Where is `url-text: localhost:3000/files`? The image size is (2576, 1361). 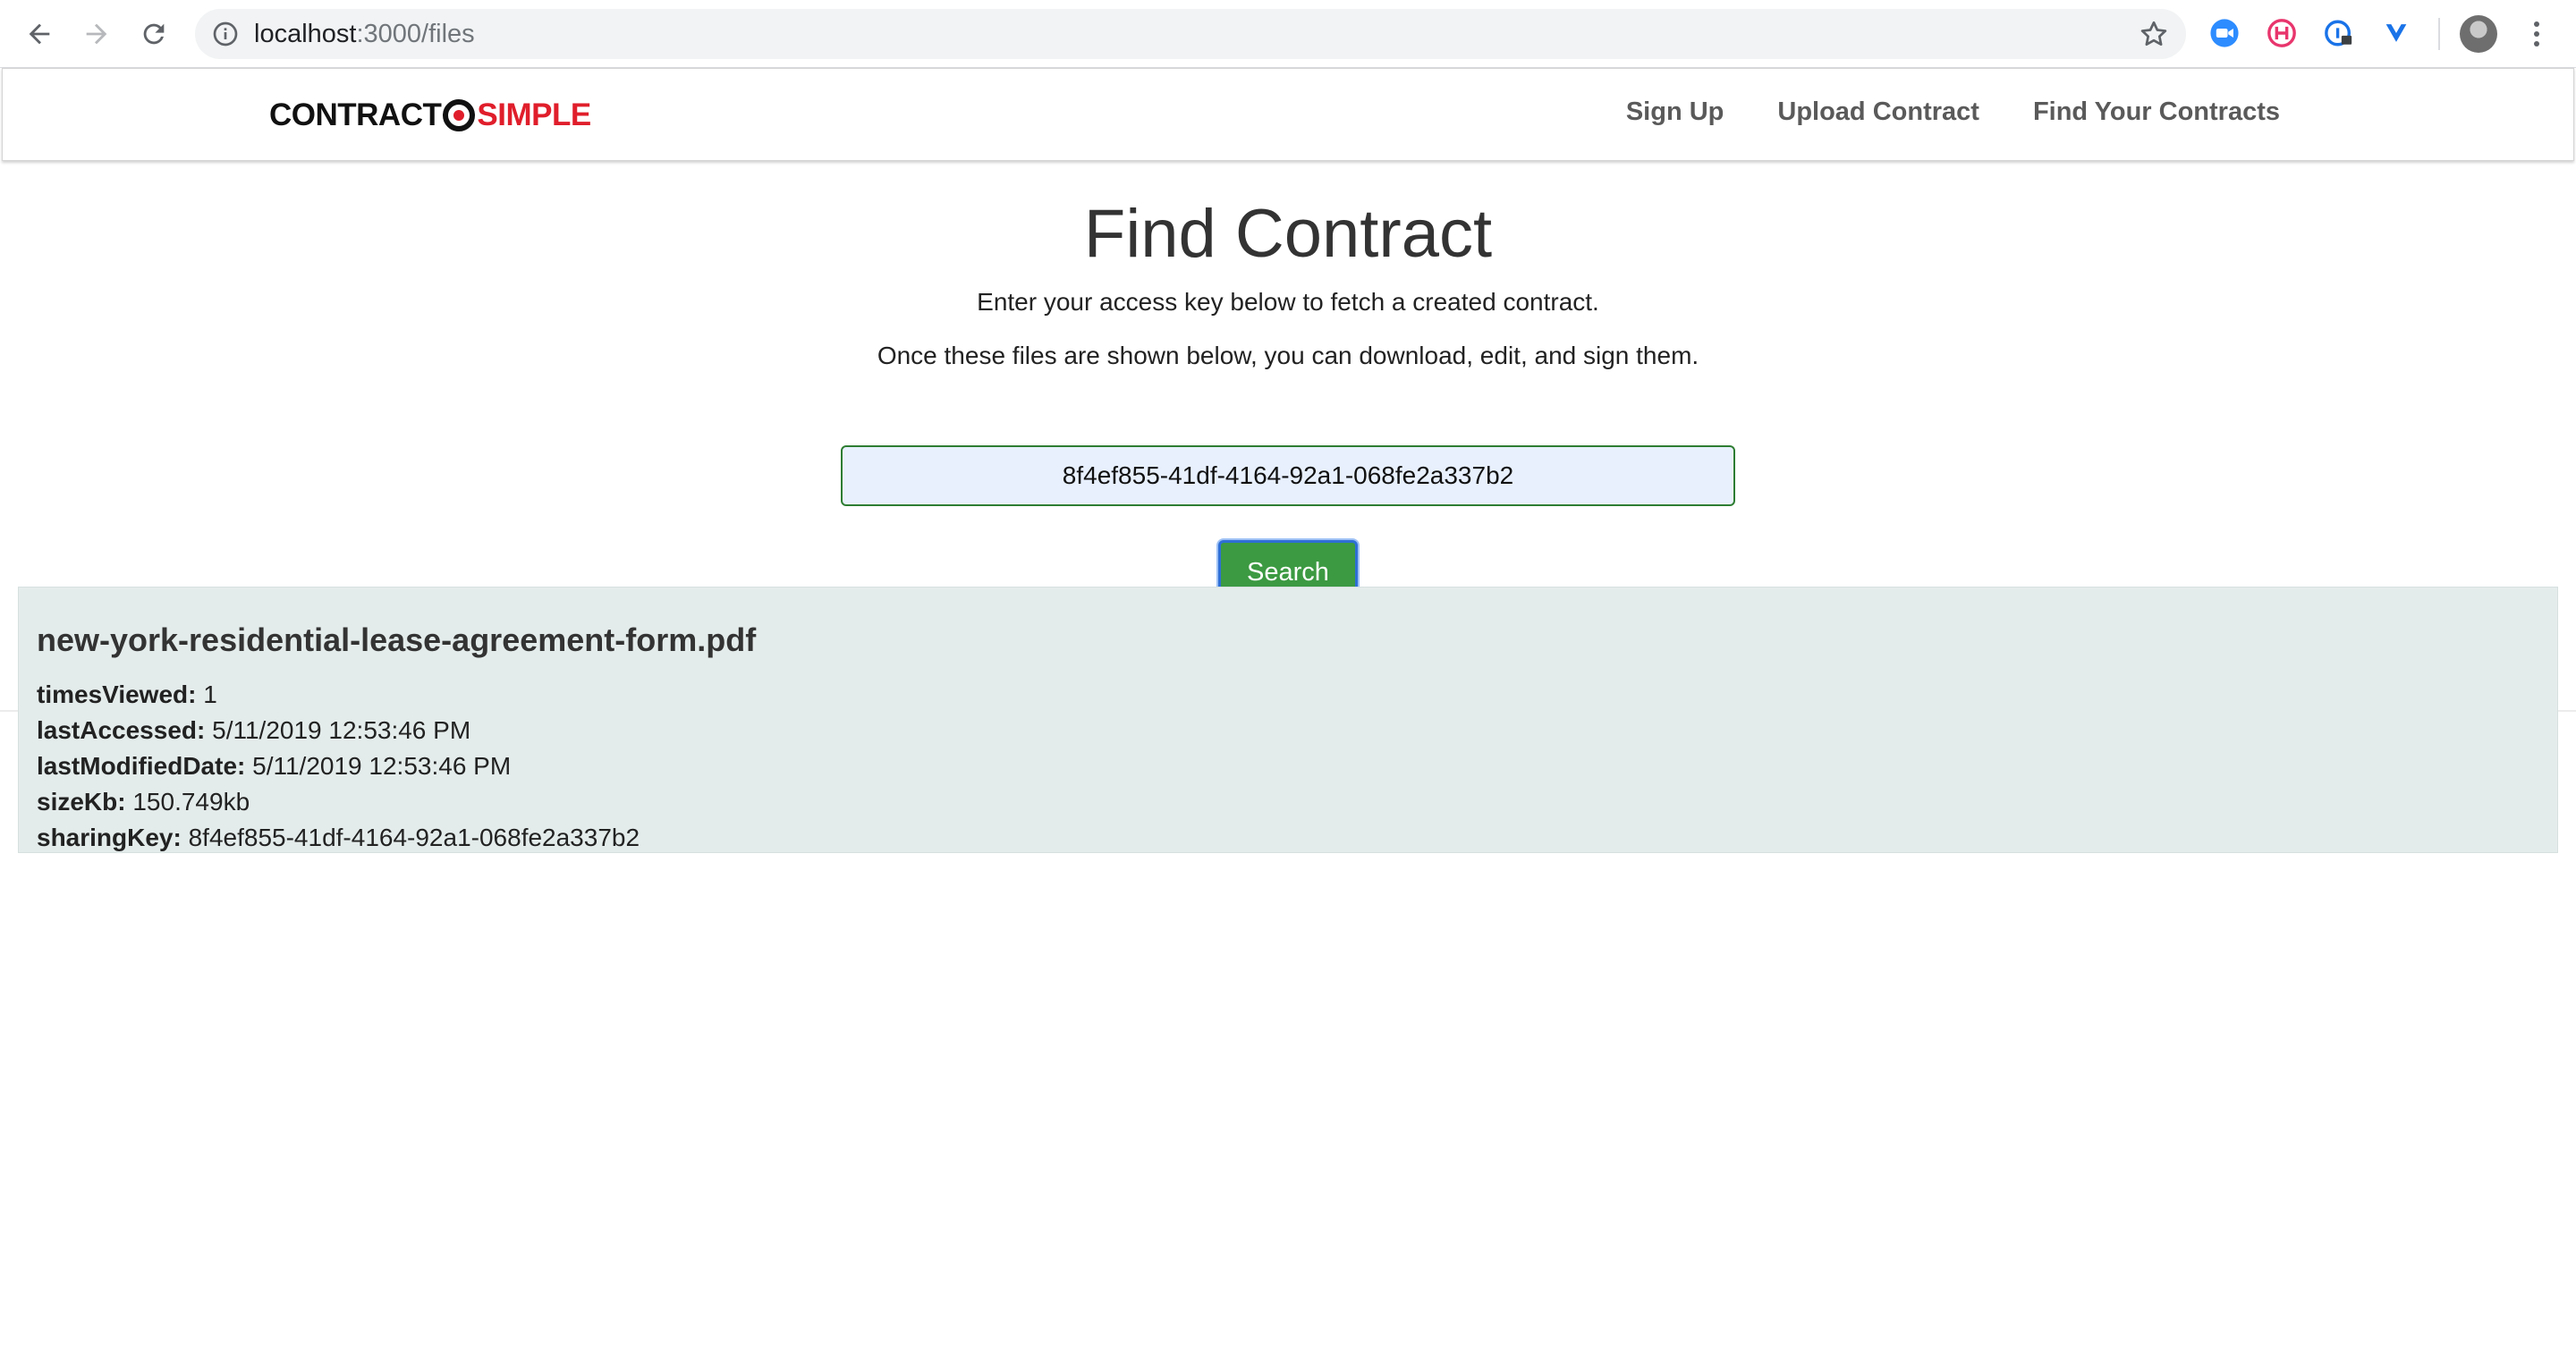 url-text: localhost:3000/files is located at coordinates (364, 34).